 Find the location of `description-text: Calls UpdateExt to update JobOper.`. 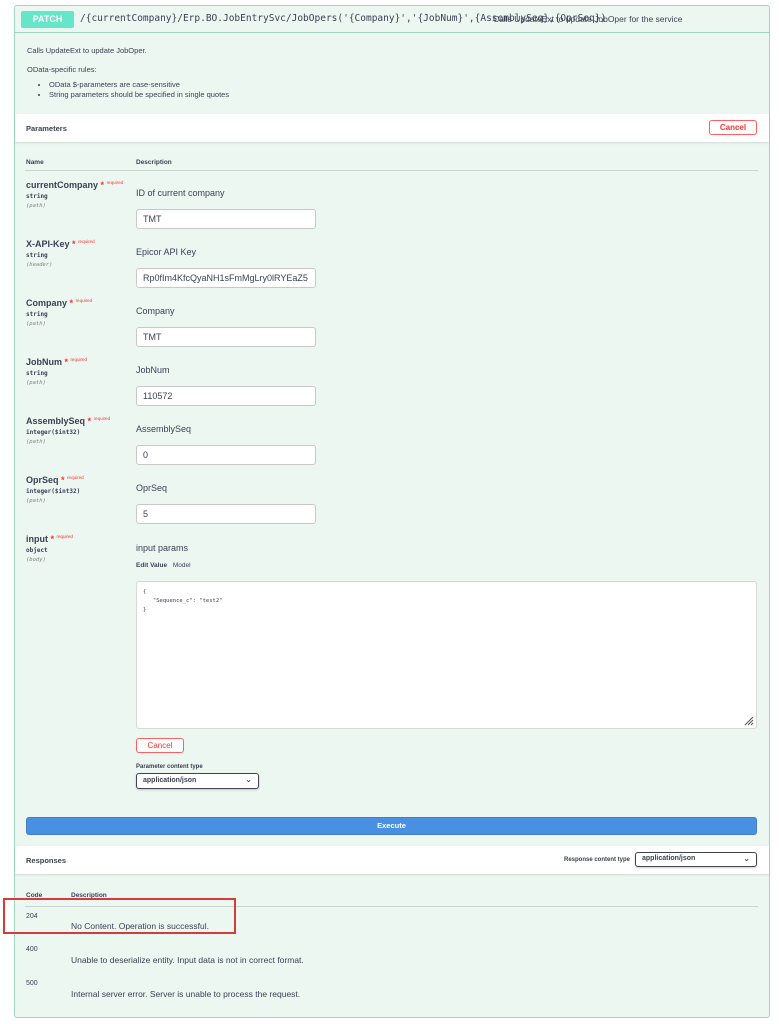

description-text: Calls UpdateExt to update JobOper. is located at coordinates (87, 50).